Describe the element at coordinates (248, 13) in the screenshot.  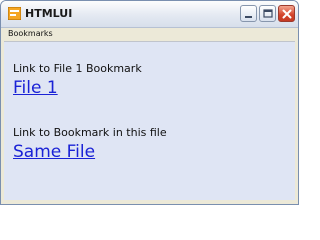
I see `minimize-button` at that location.